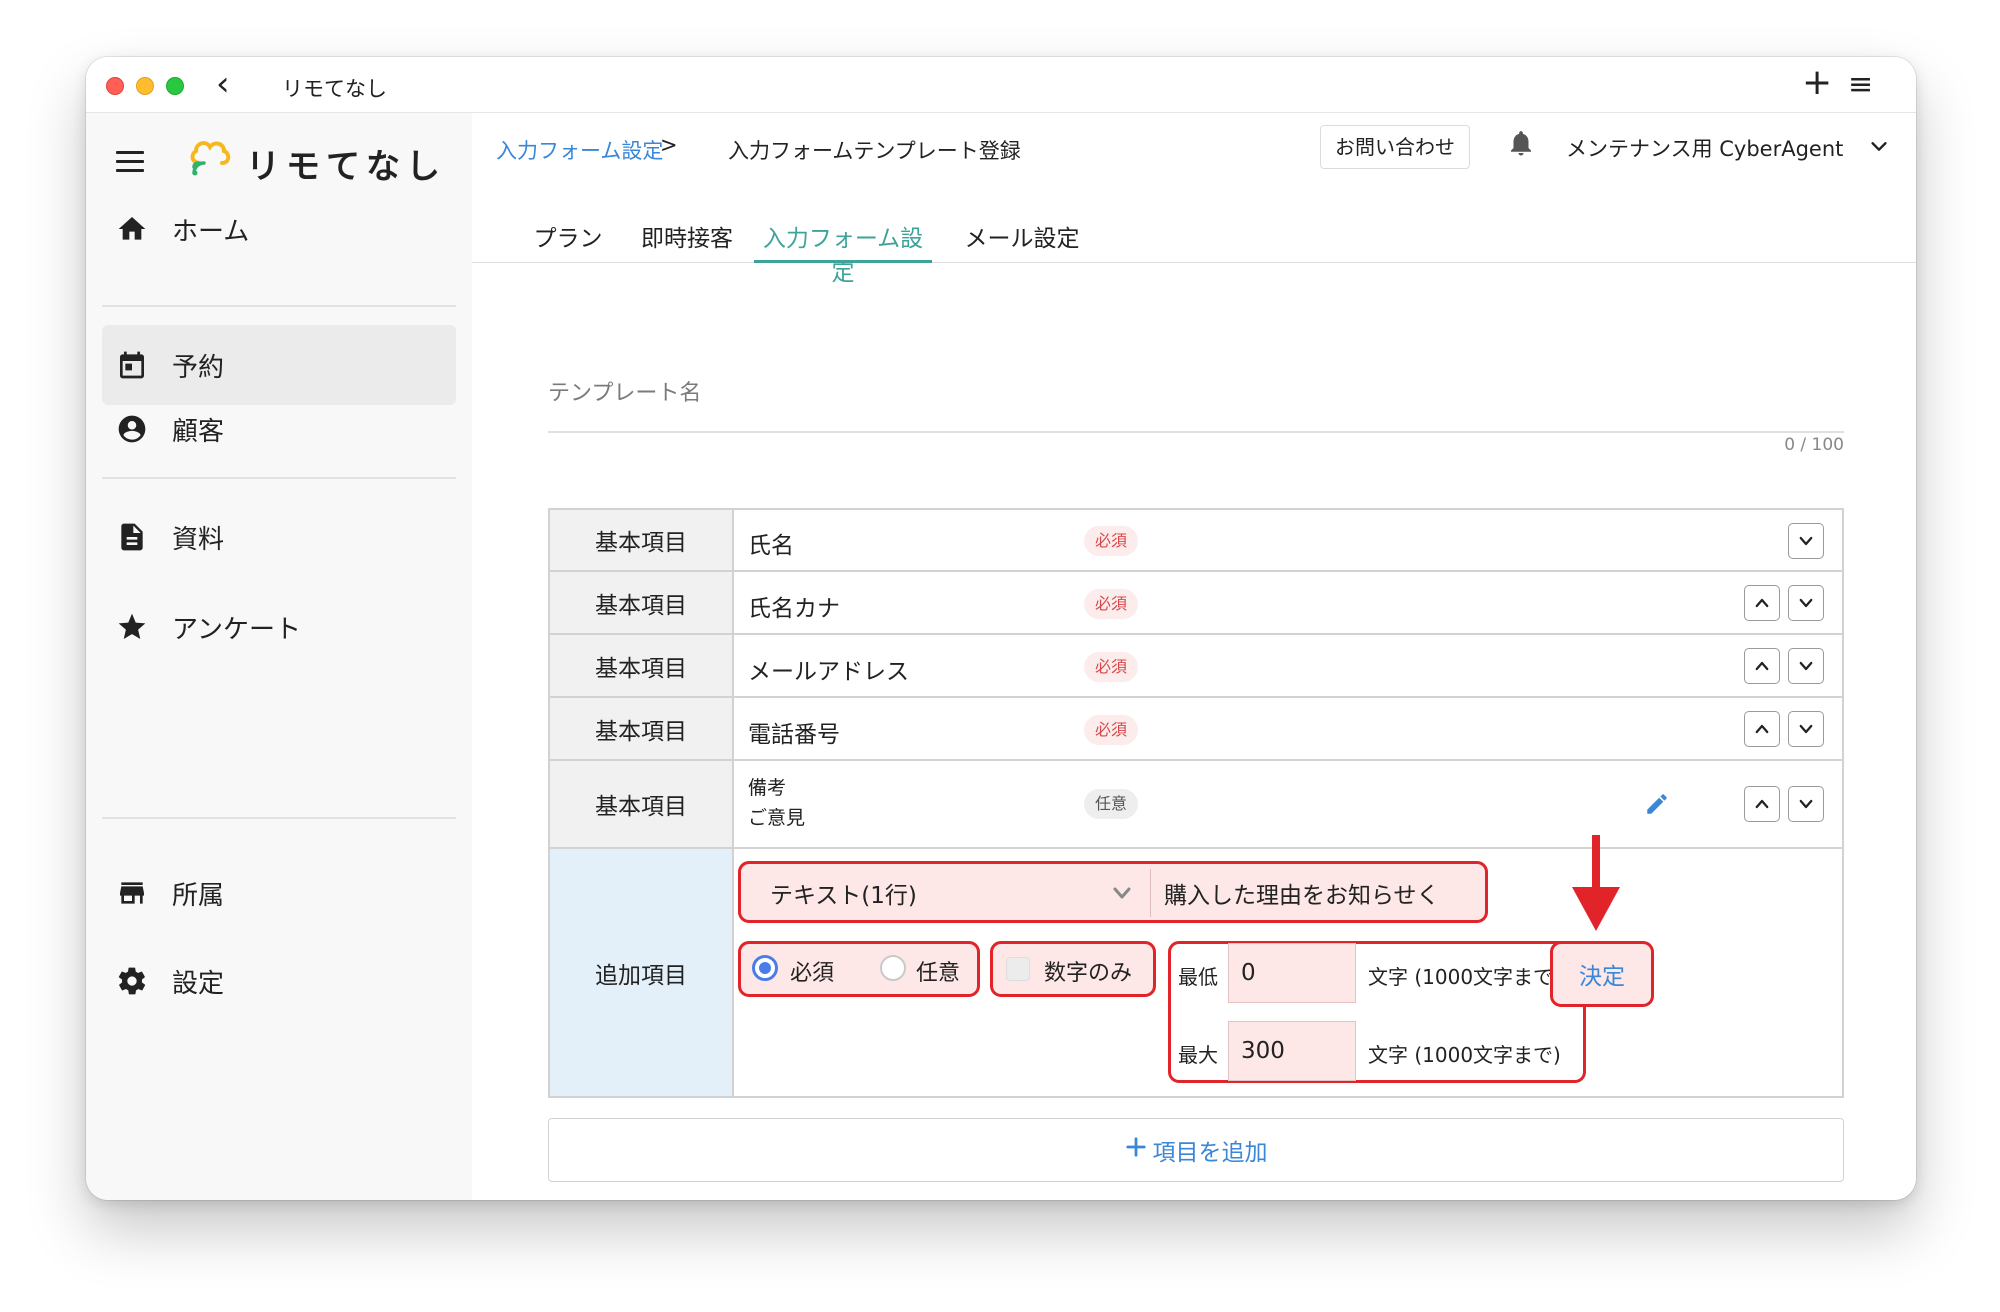  I want to click on select-divider, so click(1150, 893).